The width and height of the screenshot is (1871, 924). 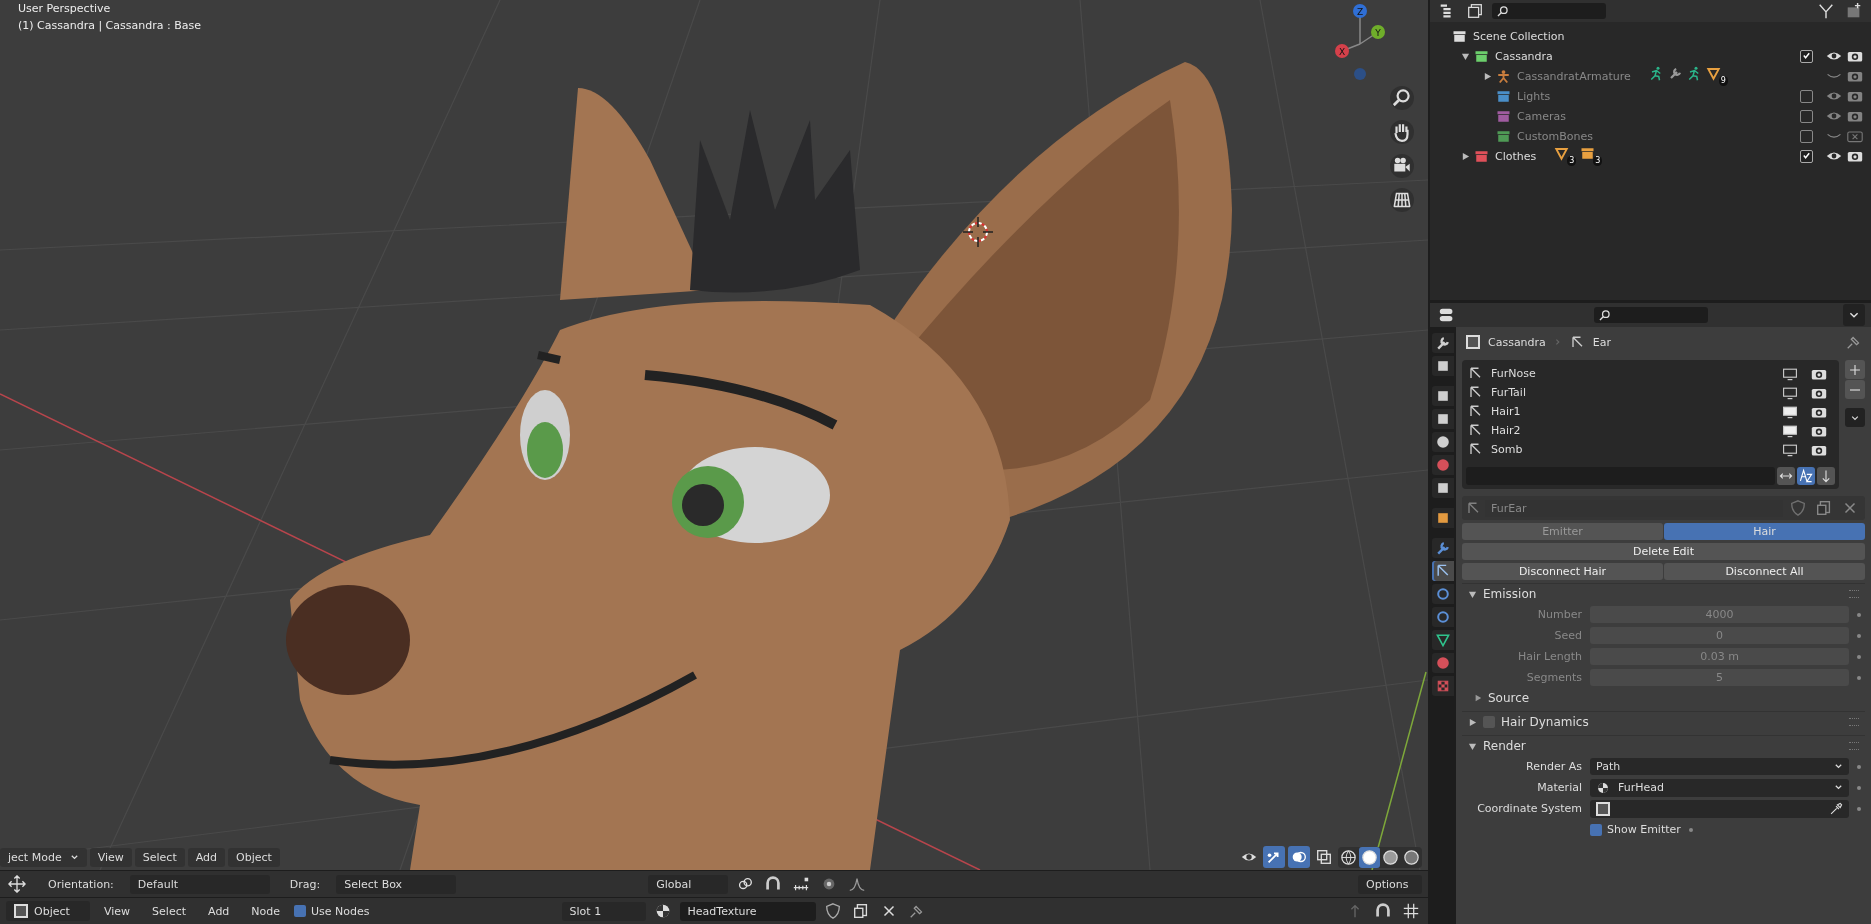 I want to click on outliner-item: CassandratArmature, so click(x=1574, y=76).